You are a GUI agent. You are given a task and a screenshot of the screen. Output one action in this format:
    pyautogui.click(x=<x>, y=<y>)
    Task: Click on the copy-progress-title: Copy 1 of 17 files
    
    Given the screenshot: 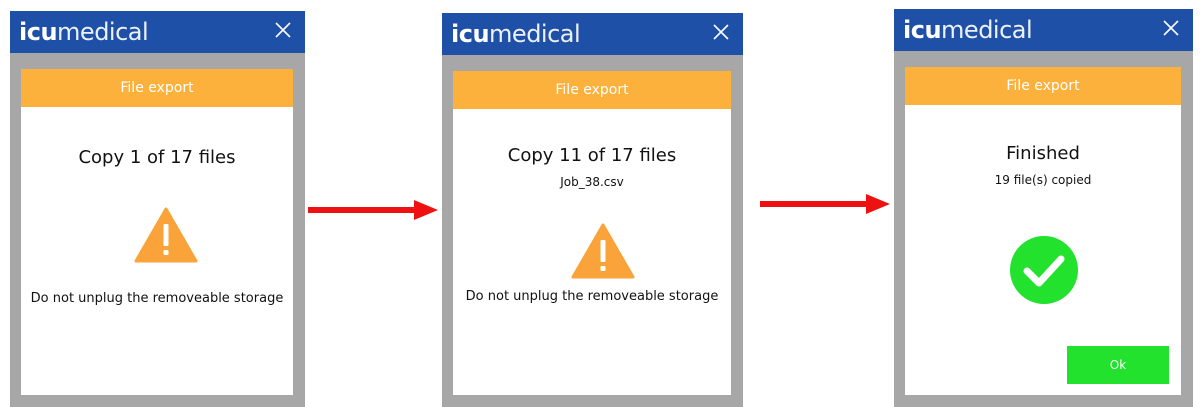 What is the action you would take?
    pyautogui.click(x=157, y=157)
    